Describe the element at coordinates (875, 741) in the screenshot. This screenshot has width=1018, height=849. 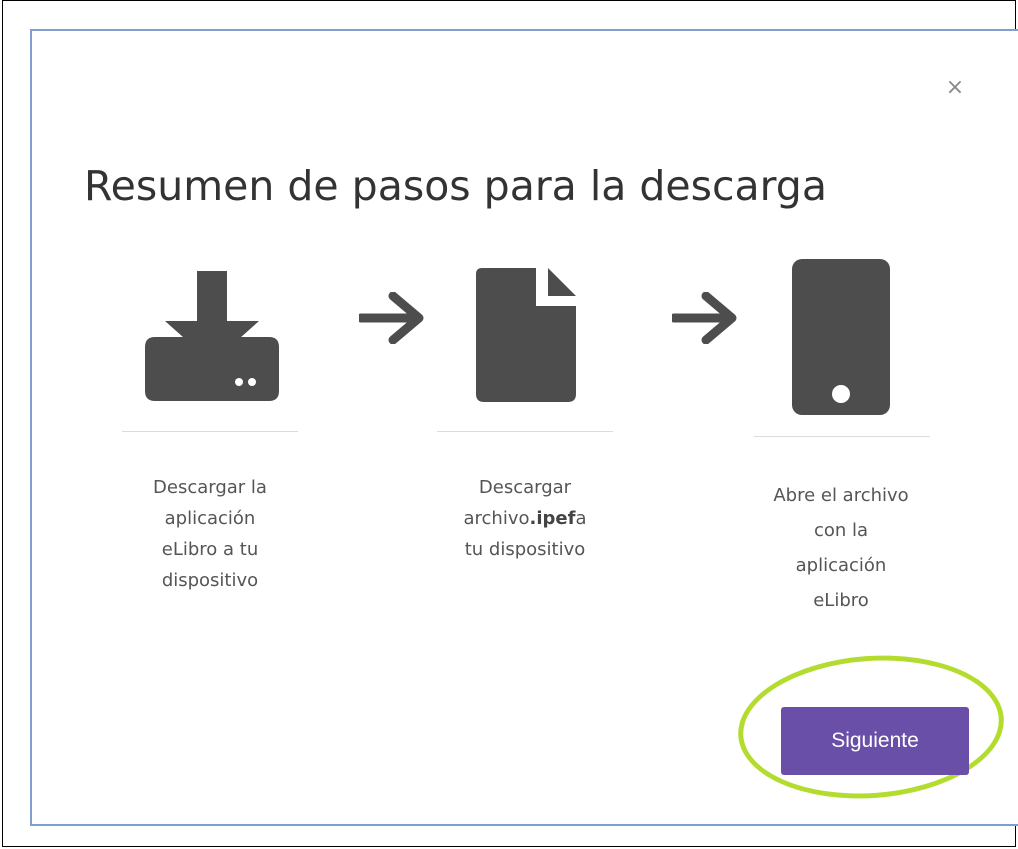
I see `next-button: Siguiente` at that location.